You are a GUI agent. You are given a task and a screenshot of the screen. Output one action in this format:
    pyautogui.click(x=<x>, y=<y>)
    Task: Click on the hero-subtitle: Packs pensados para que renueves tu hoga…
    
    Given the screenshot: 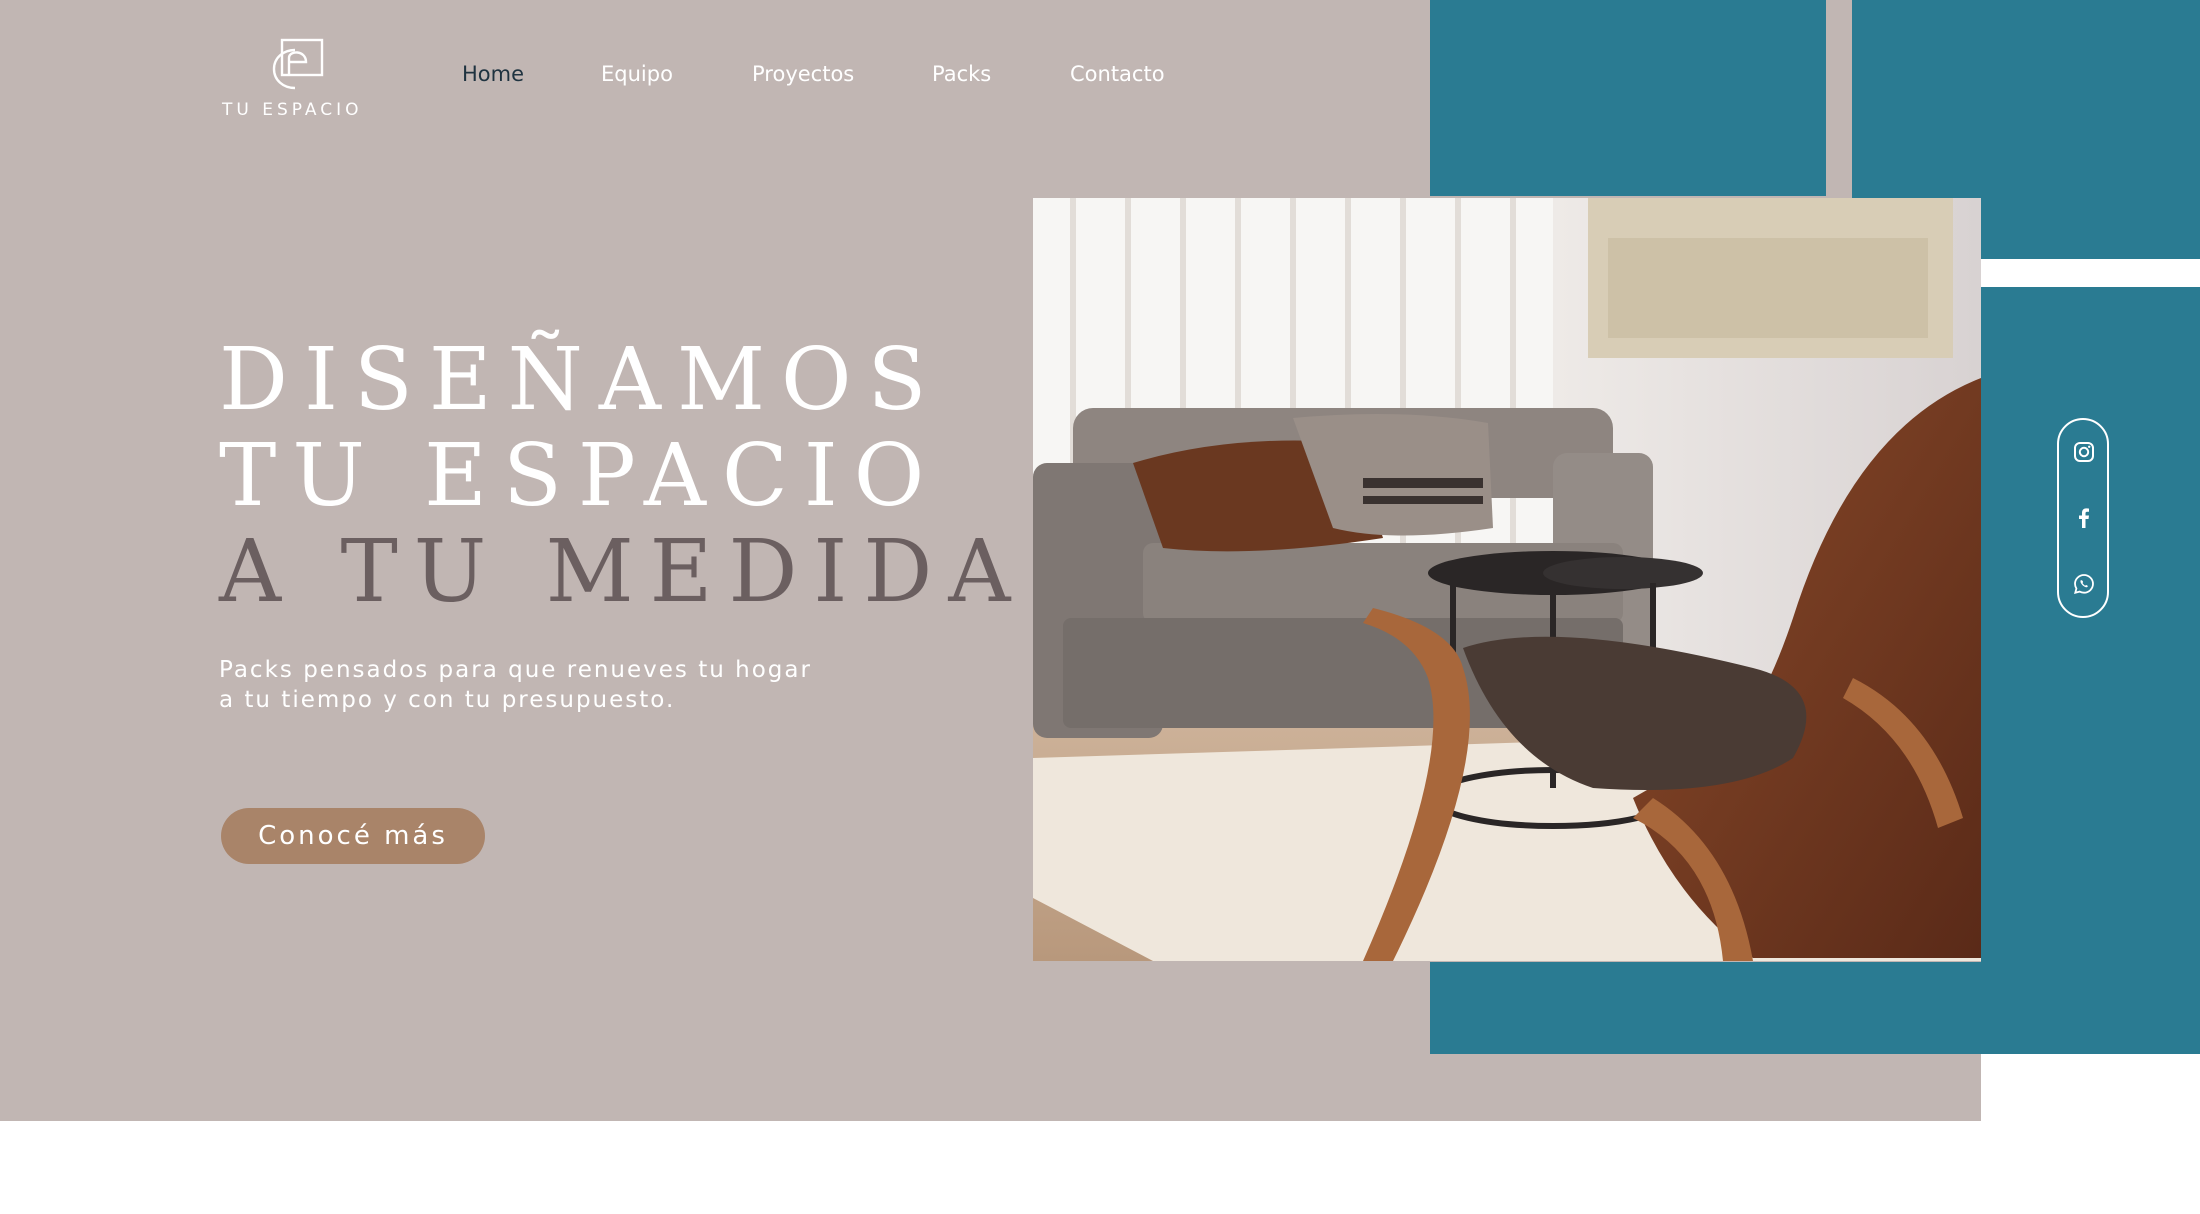 What is the action you would take?
    pyautogui.click(x=515, y=685)
    